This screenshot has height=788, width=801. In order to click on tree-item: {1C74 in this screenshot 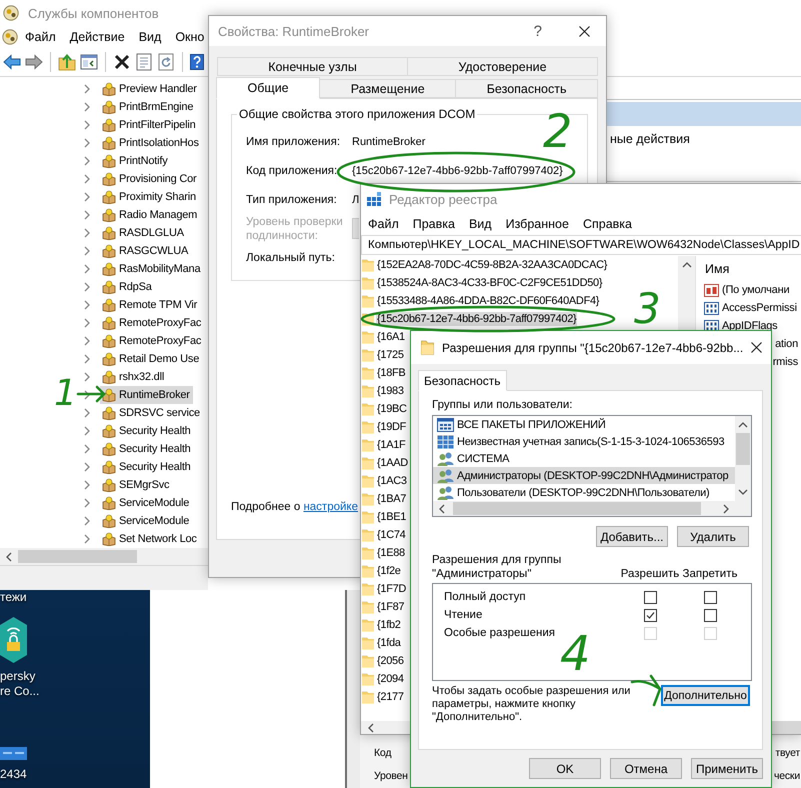, I will do `click(391, 535)`.